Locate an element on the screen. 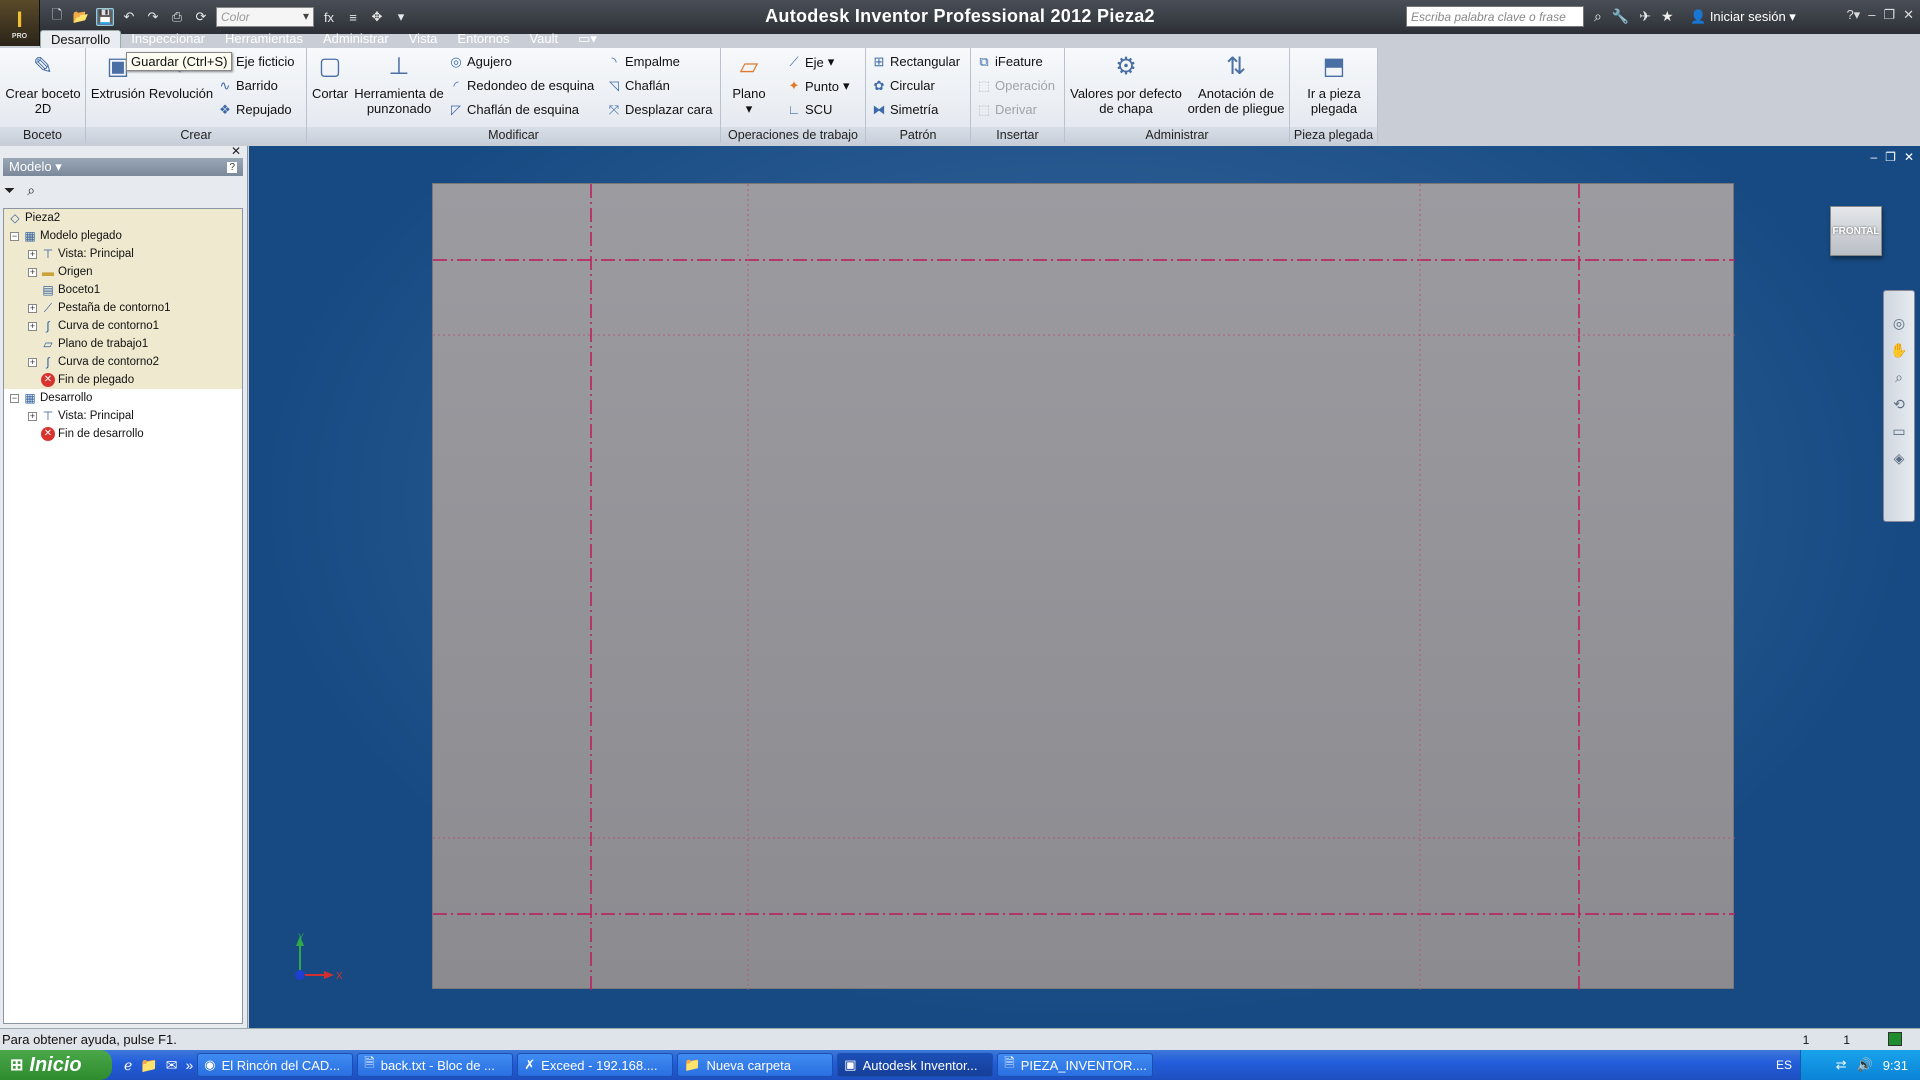 The width and height of the screenshot is (1920, 1080). empalme-button: ◝ Empalme is located at coordinates (643, 61).